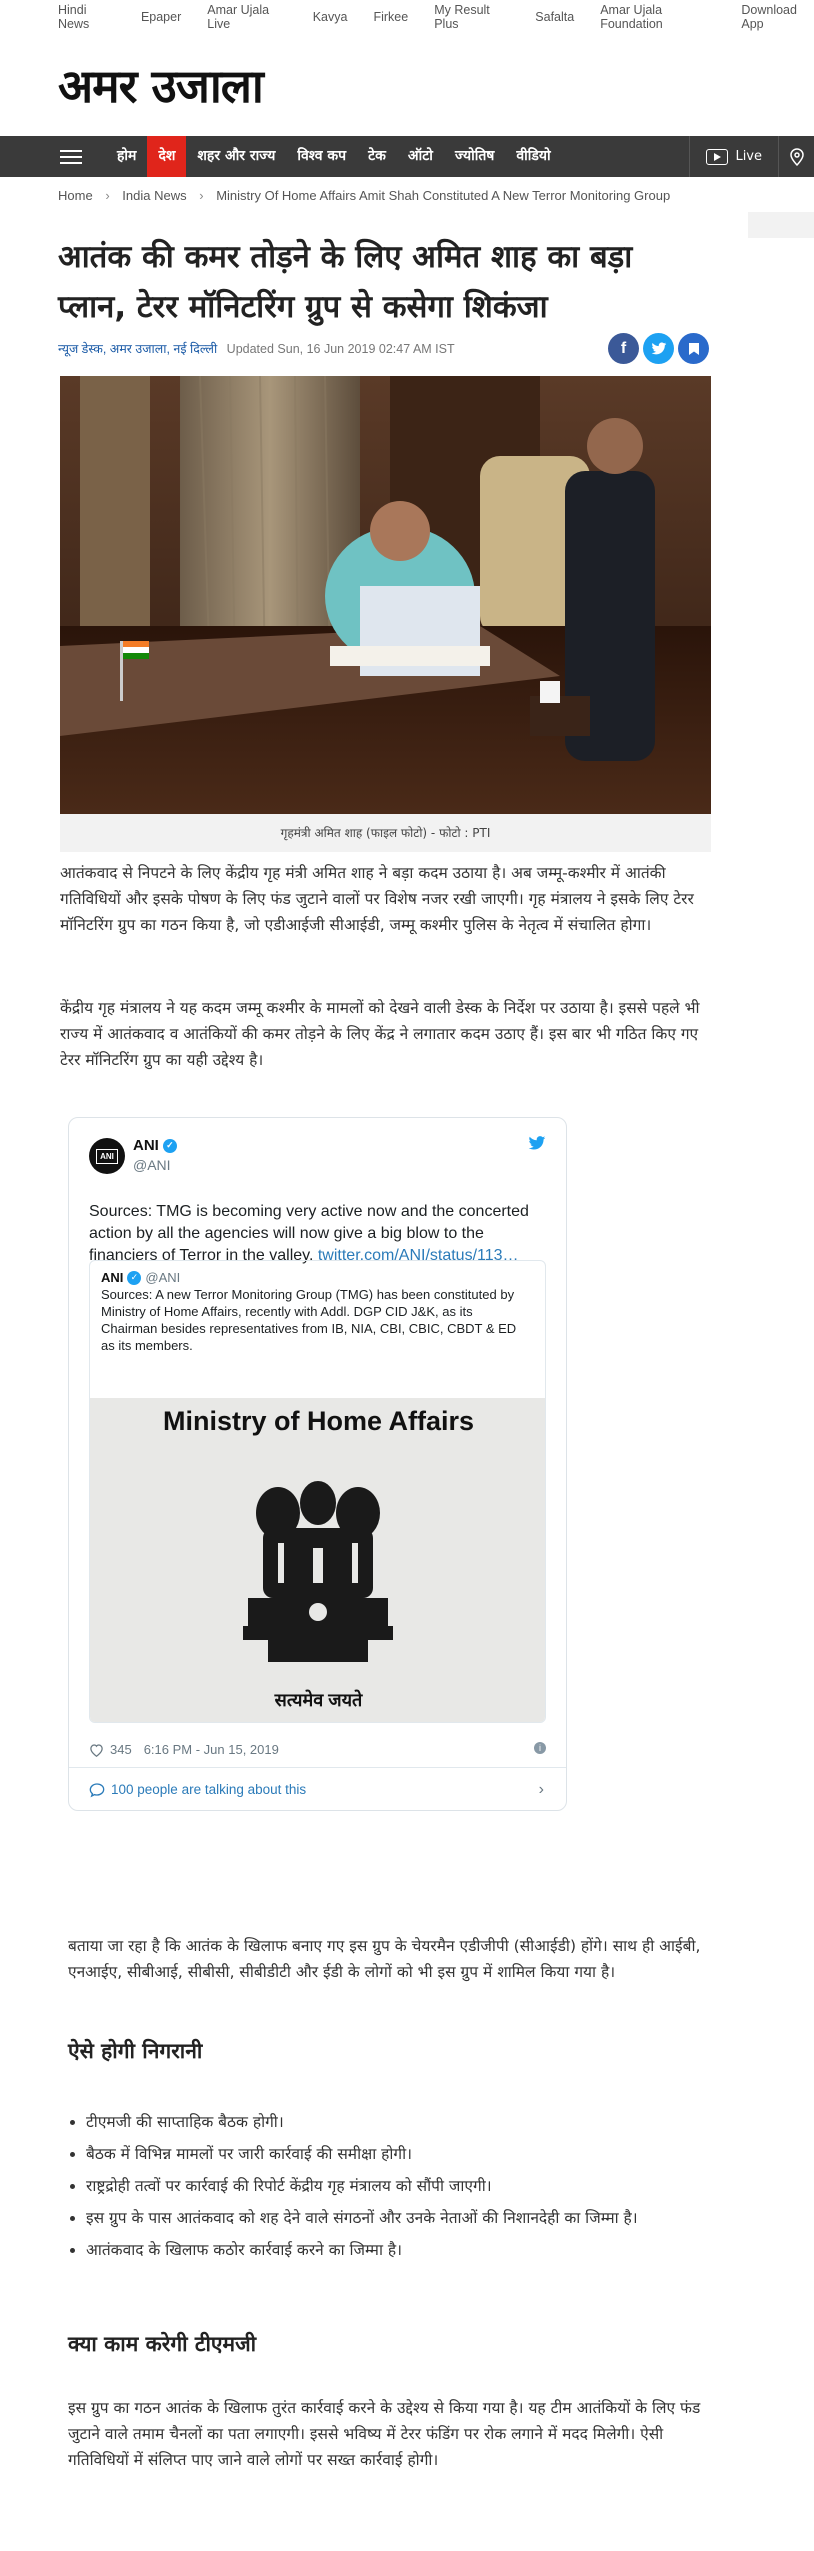 The width and height of the screenshot is (814, 2551). I want to click on nav-item-video: वीडियो, so click(533, 156).